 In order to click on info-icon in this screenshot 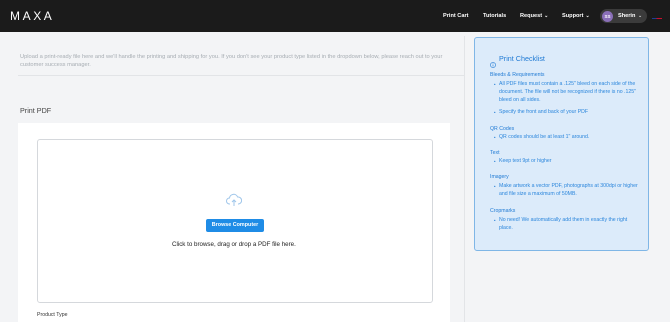, I will do `click(493, 61)`.